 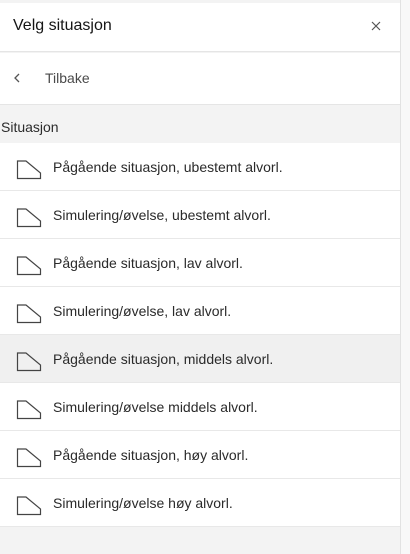 What do you see at coordinates (30, 127) in the screenshot?
I see `section-title: Situasjon` at bounding box center [30, 127].